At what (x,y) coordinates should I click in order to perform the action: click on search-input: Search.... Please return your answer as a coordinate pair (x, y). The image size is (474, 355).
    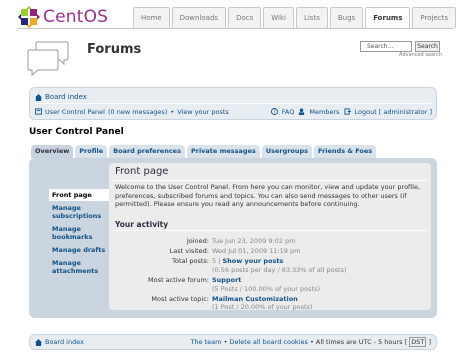
    Looking at the image, I should click on (386, 46).